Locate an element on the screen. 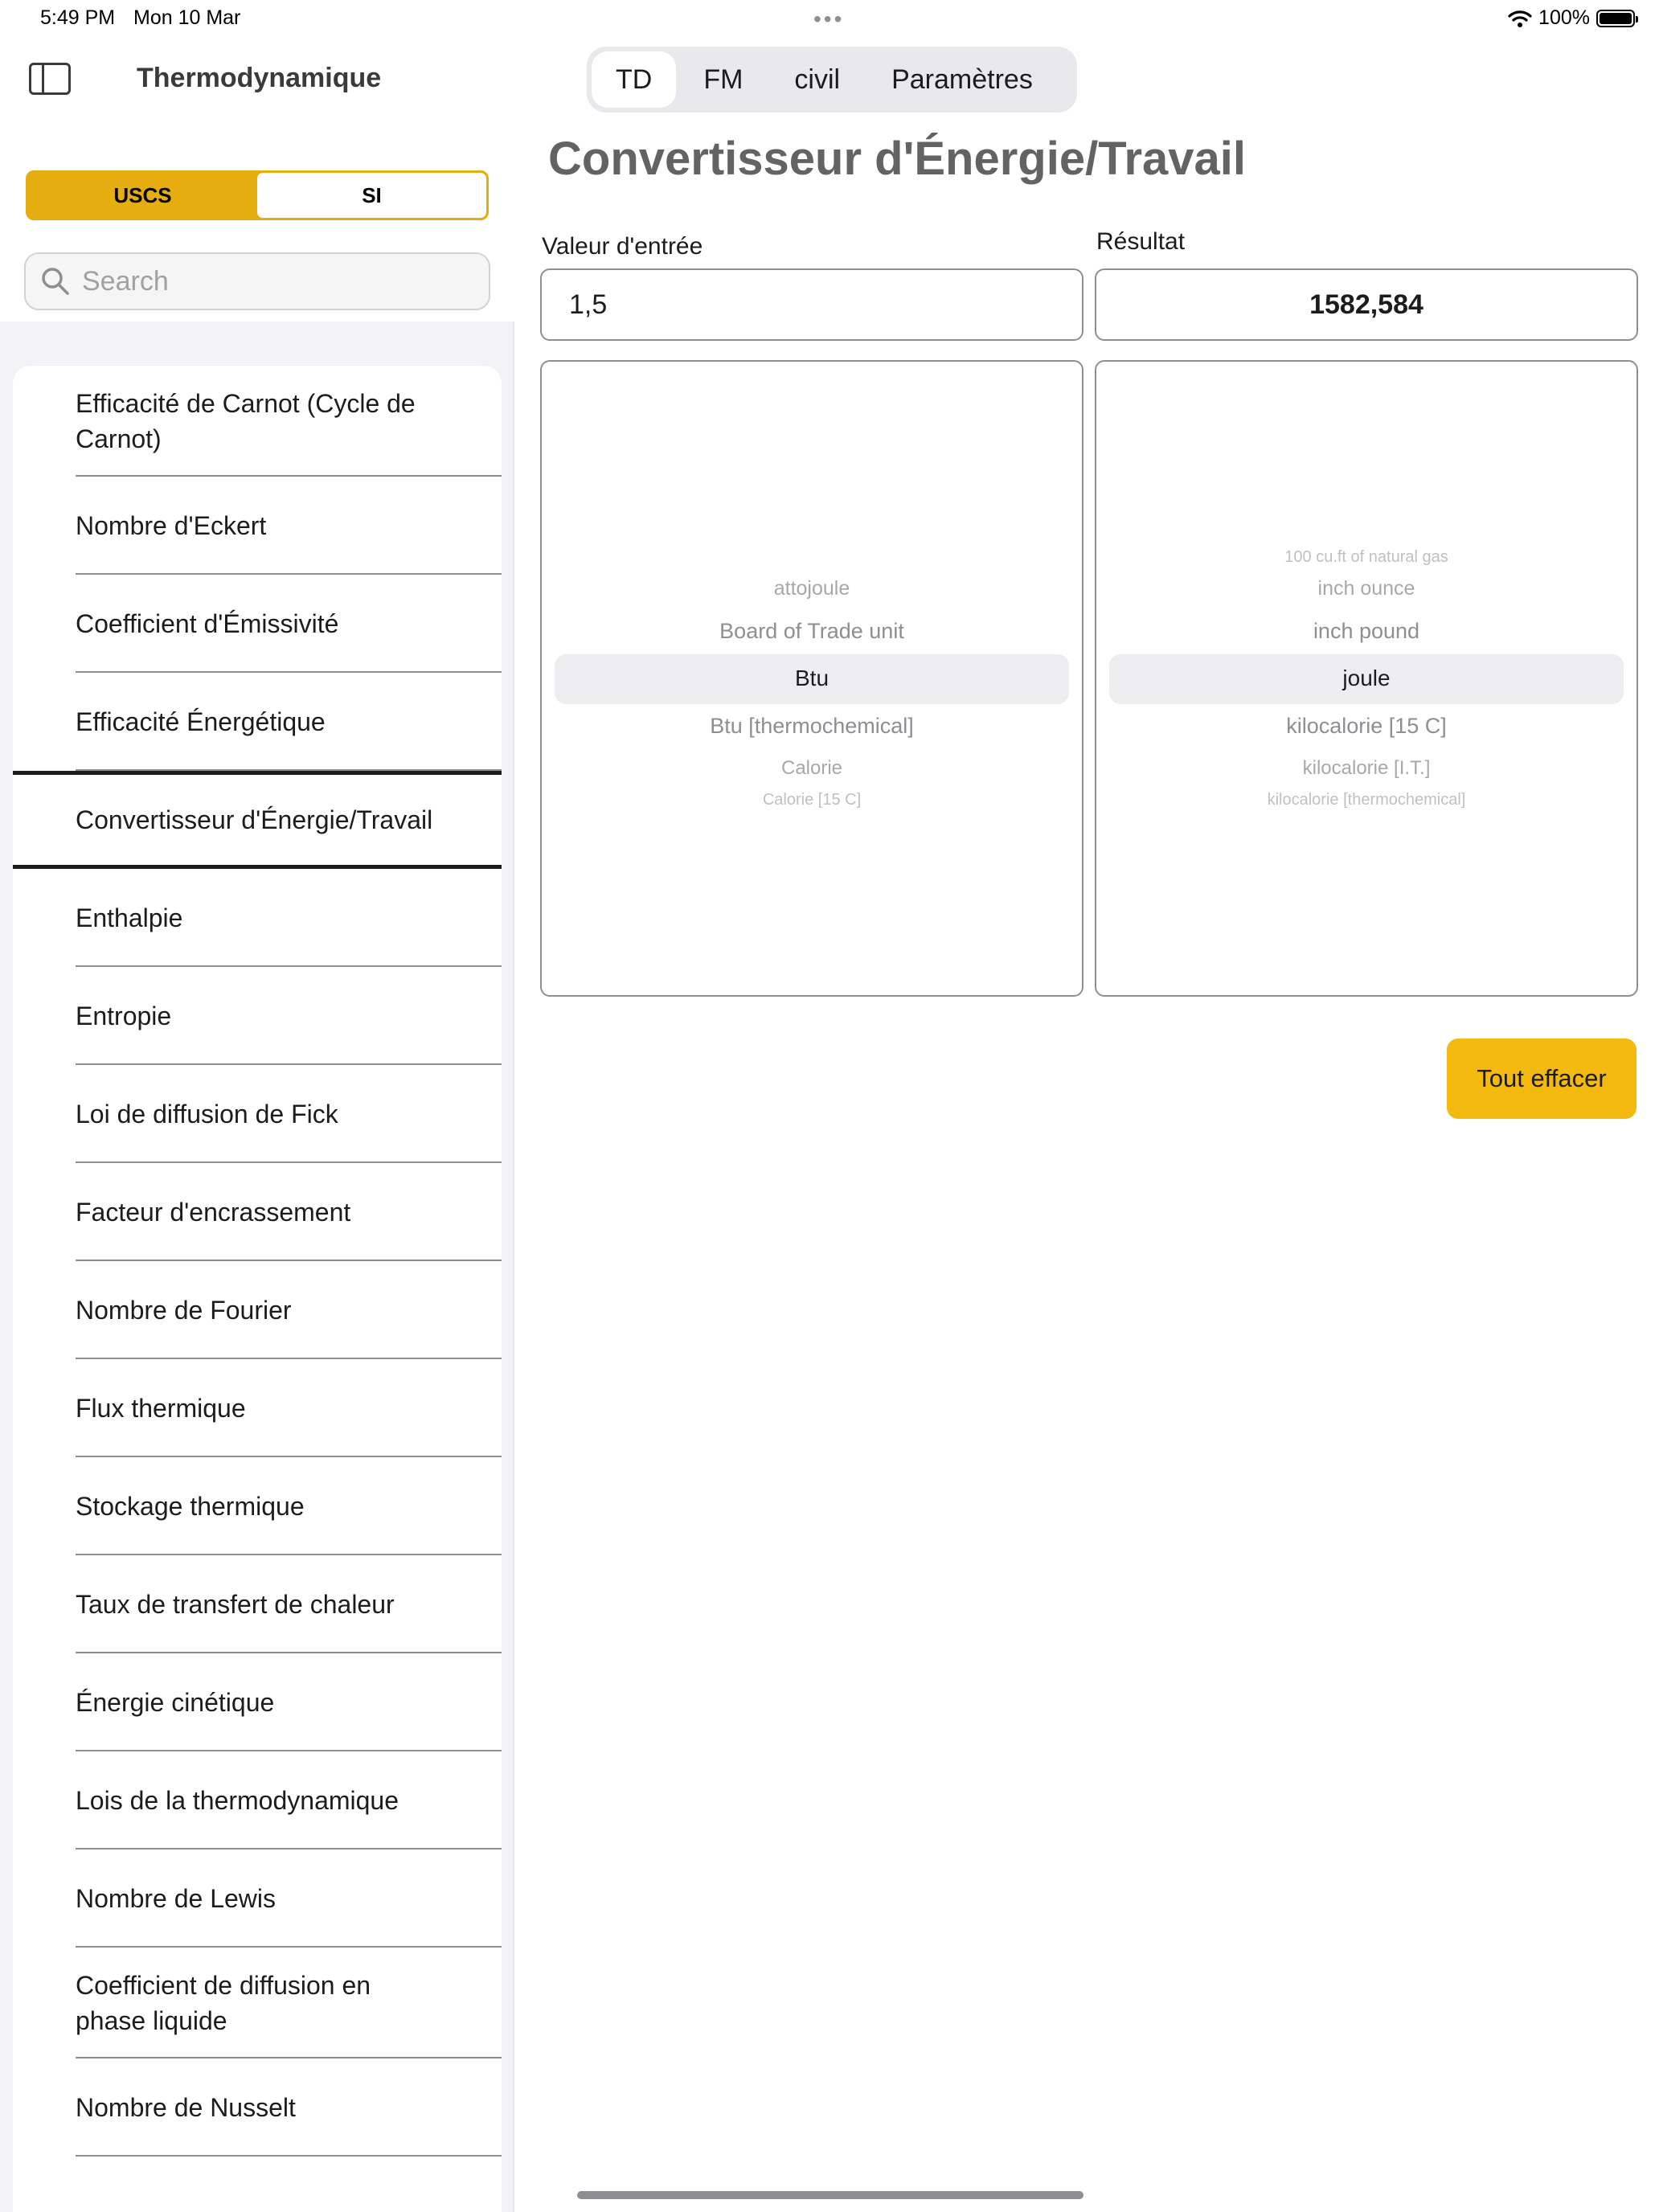  sidebar-title: Thermodynamique is located at coordinates (259, 78).